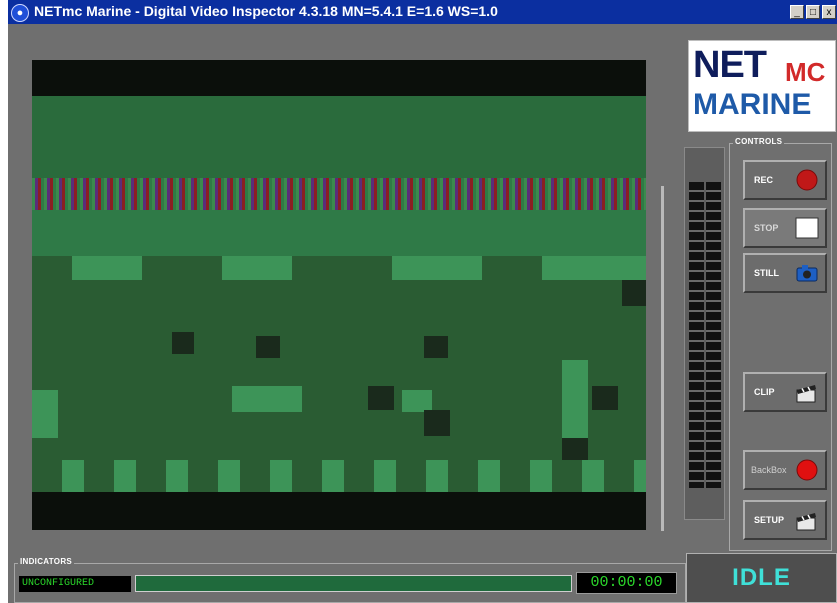 The image size is (837, 603). I want to click on backbox-button-label: BackBox, so click(769, 470).